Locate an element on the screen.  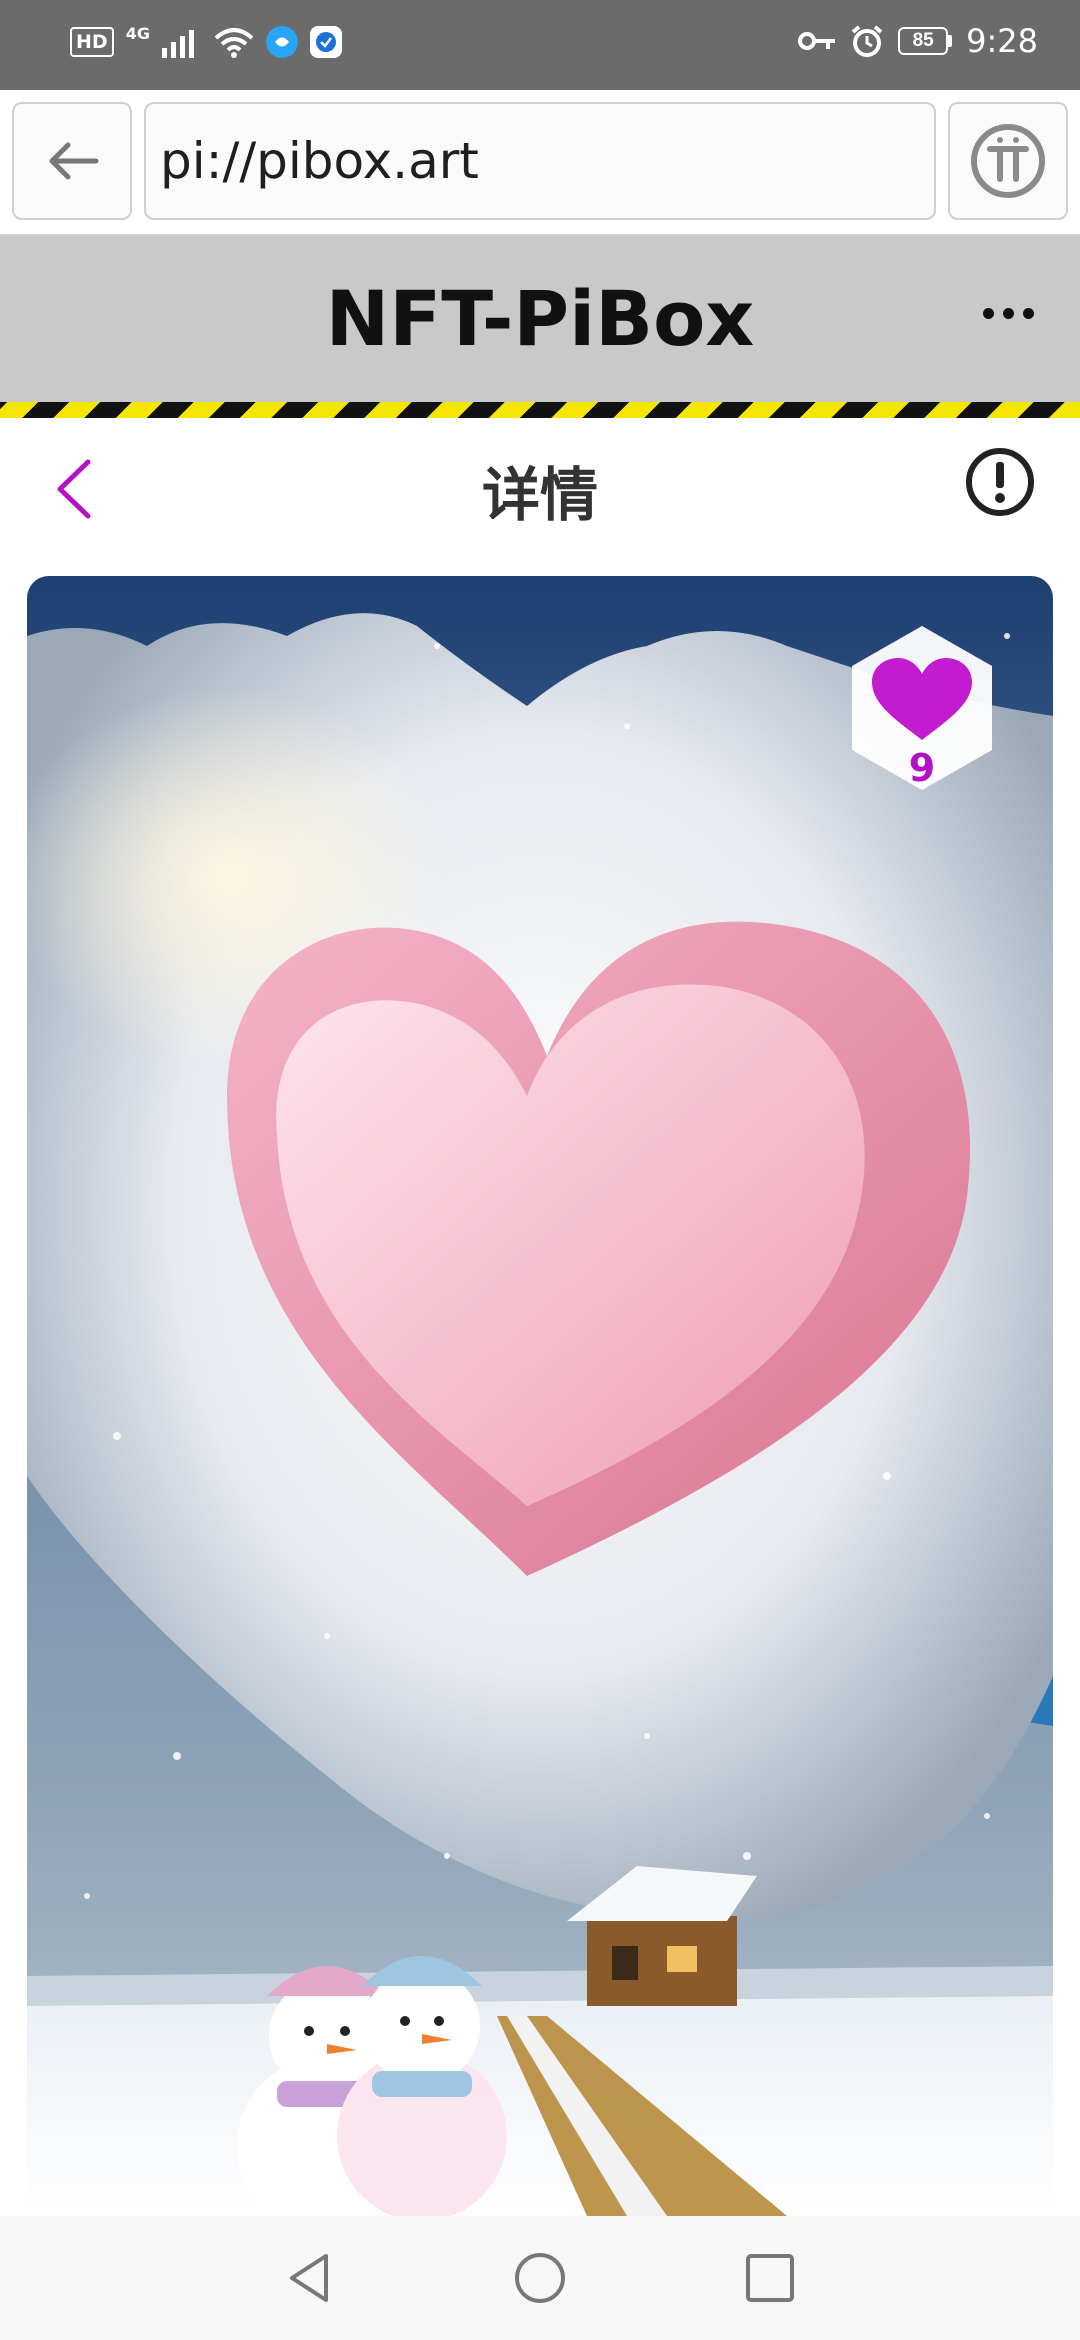
app-notification-icon is located at coordinates (281, 42).